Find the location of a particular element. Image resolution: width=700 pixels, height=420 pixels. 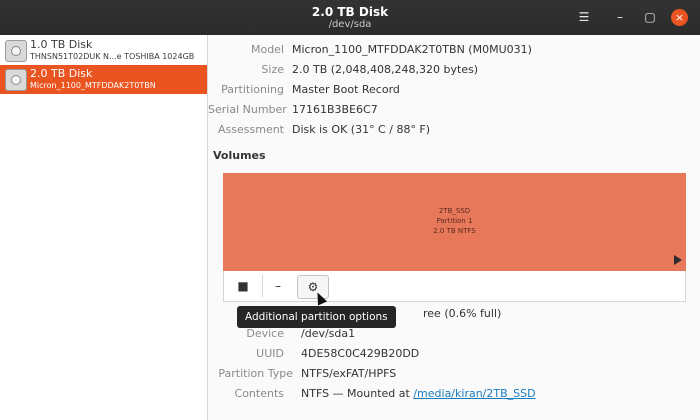

uuid-value: 4DE58C0C429B20DD is located at coordinates (360, 353).